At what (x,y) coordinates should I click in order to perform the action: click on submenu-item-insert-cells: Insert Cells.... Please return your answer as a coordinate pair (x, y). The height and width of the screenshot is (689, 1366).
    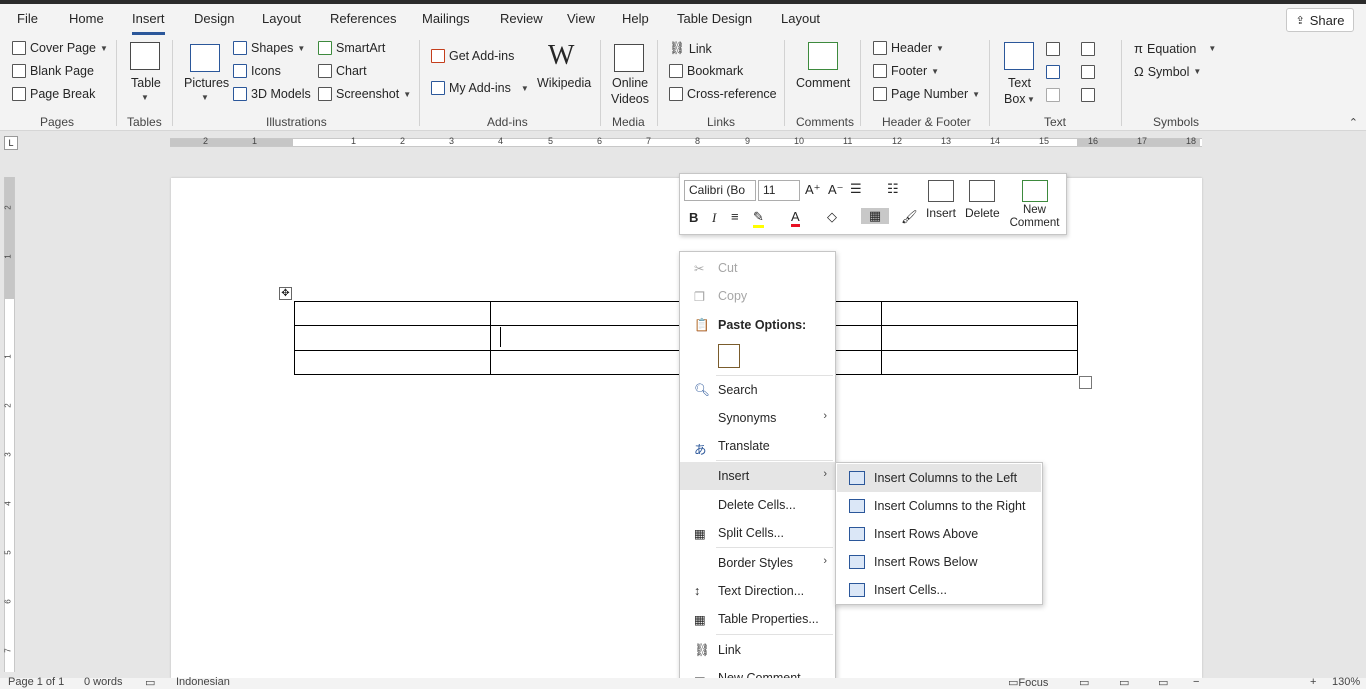
    Looking at the image, I should click on (939, 590).